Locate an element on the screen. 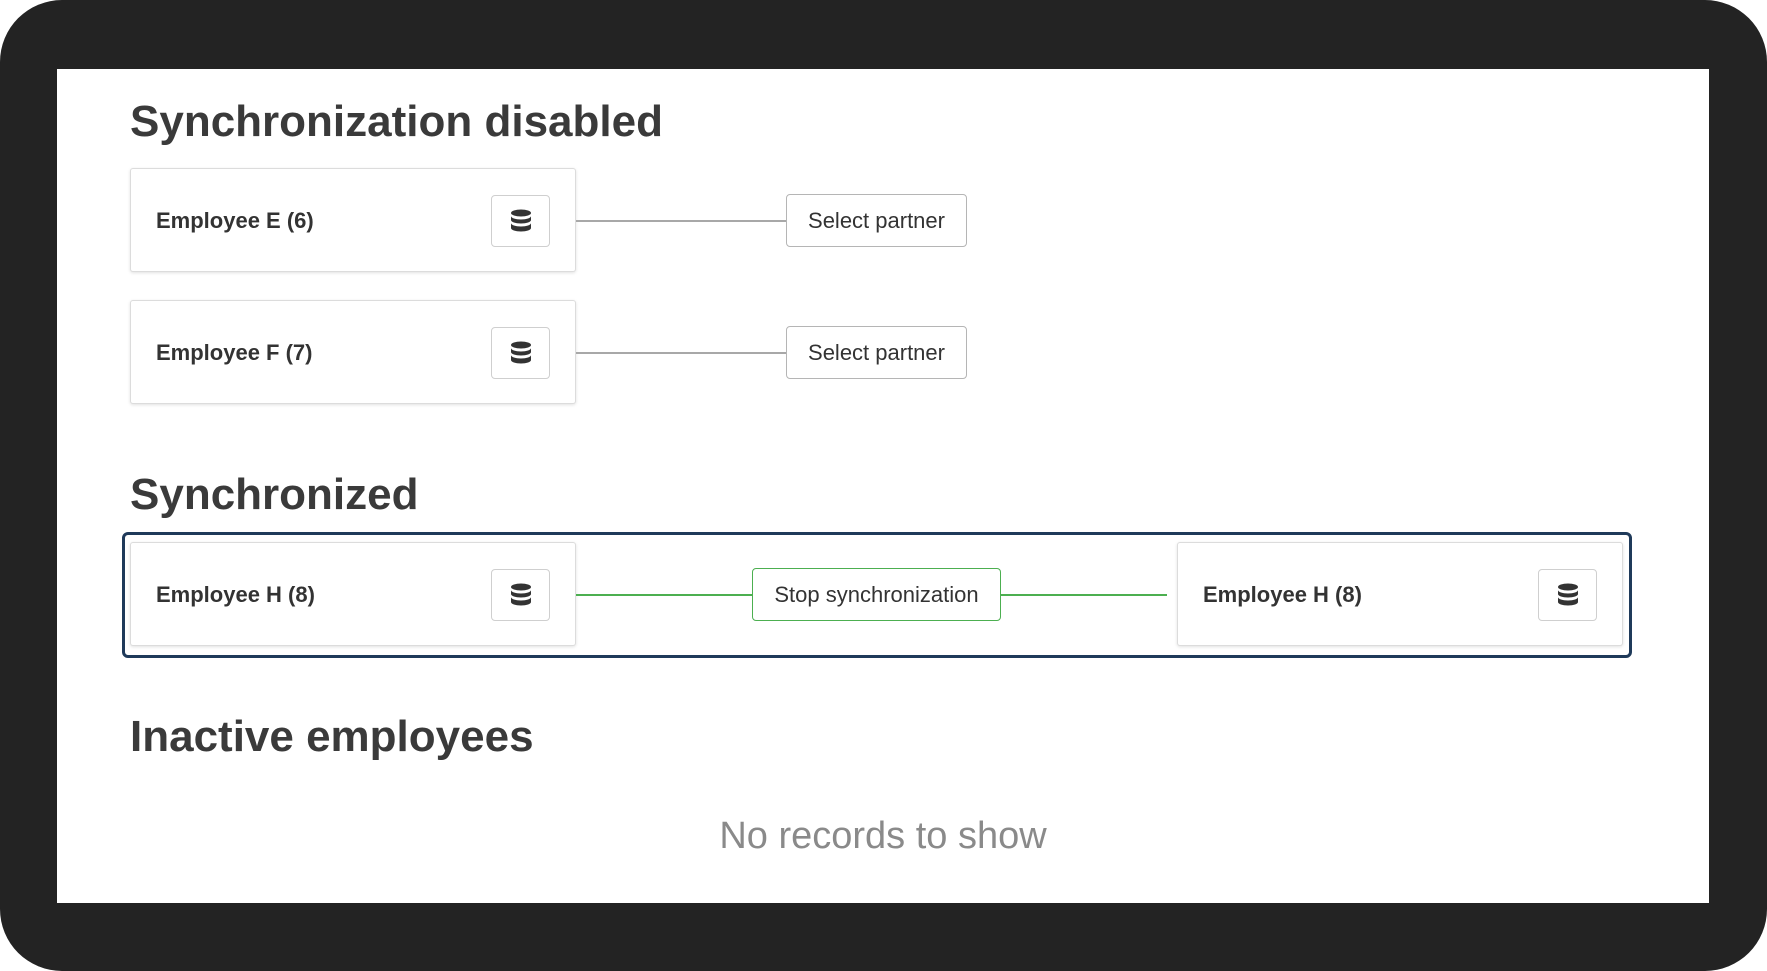 The height and width of the screenshot is (971, 1767). partner-employee-name: Employee H (8) is located at coordinates (1282, 594).